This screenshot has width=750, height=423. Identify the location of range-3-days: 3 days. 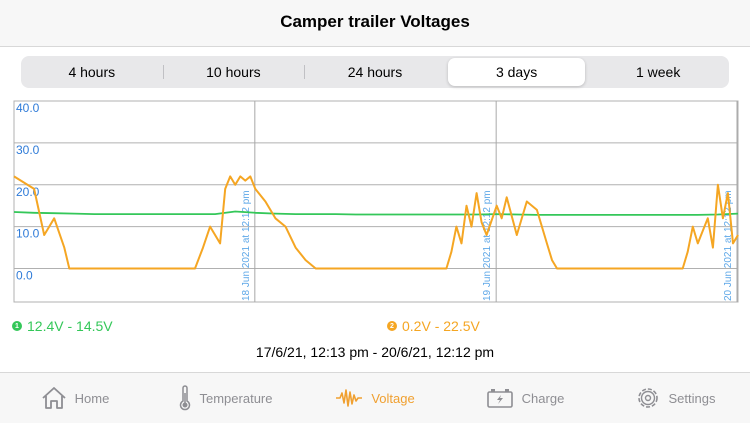
(516, 72).